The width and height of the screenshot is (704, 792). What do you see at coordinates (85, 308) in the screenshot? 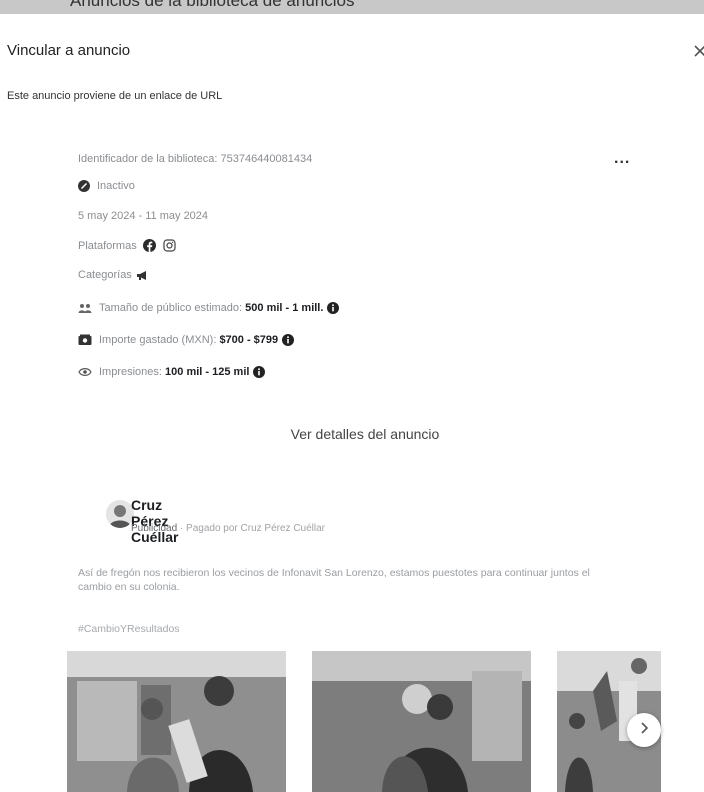
I see `people-icon` at bounding box center [85, 308].